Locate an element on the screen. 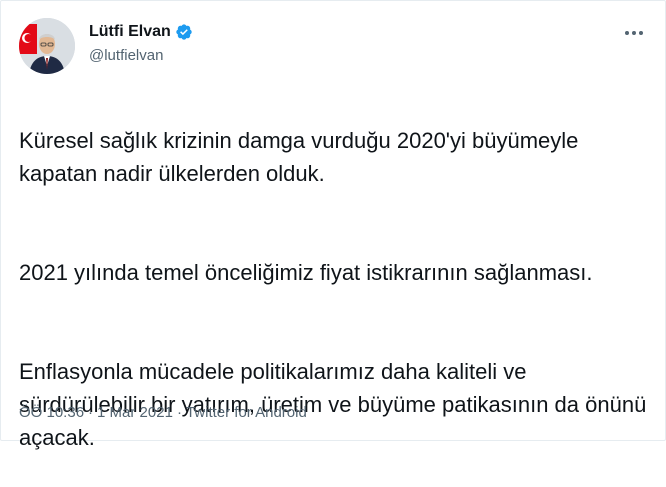 The height and width of the screenshot is (487, 666). author-name-row: Lütfi Elvan is located at coordinates (141, 32).